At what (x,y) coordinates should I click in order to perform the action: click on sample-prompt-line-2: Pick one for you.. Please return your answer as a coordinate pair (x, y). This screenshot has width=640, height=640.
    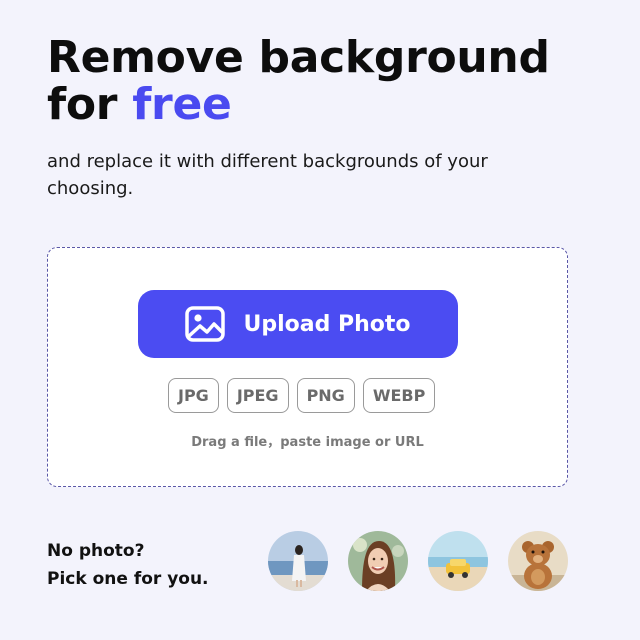
    Looking at the image, I should click on (128, 579).